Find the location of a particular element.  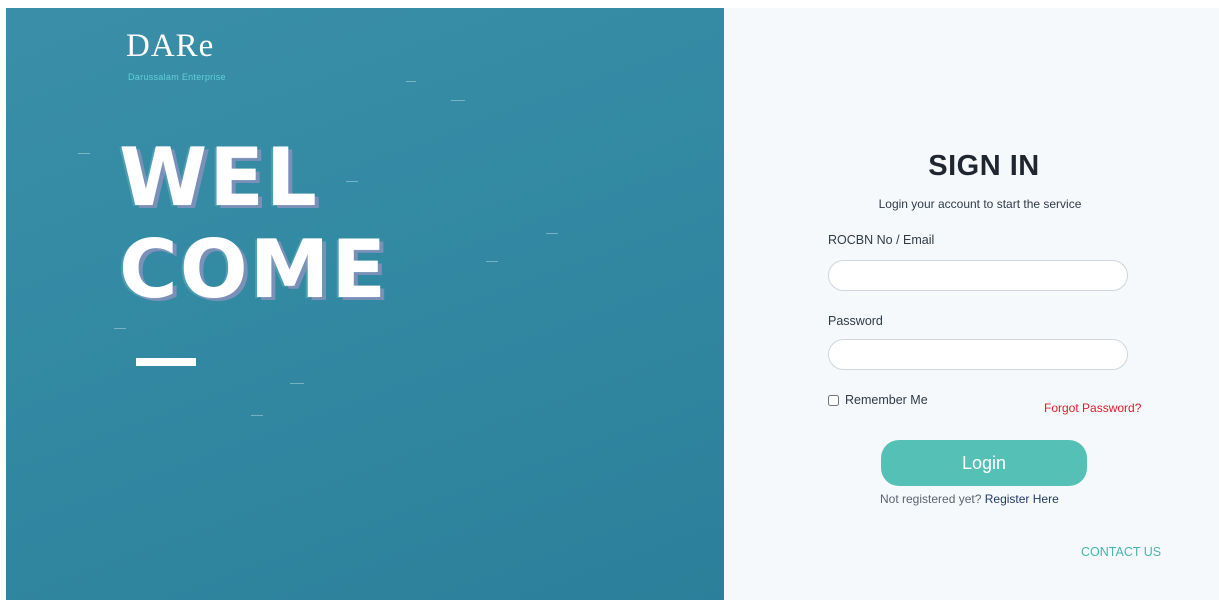

dare-logo: DARe is located at coordinates (170, 46).